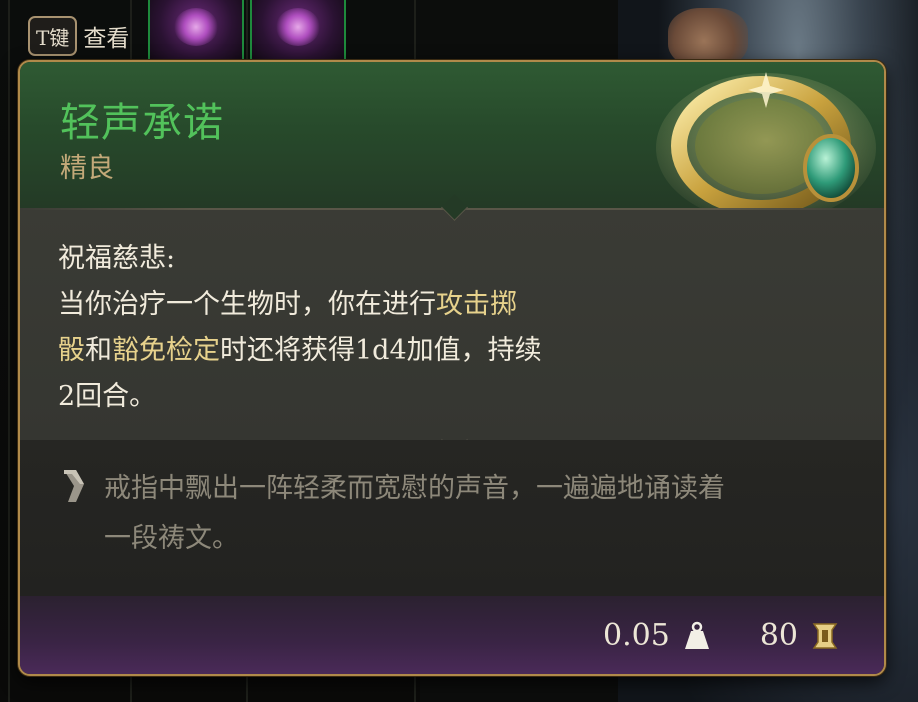 This screenshot has height=702, width=918. I want to click on key-hint-badge: T键, so click(53, 36).